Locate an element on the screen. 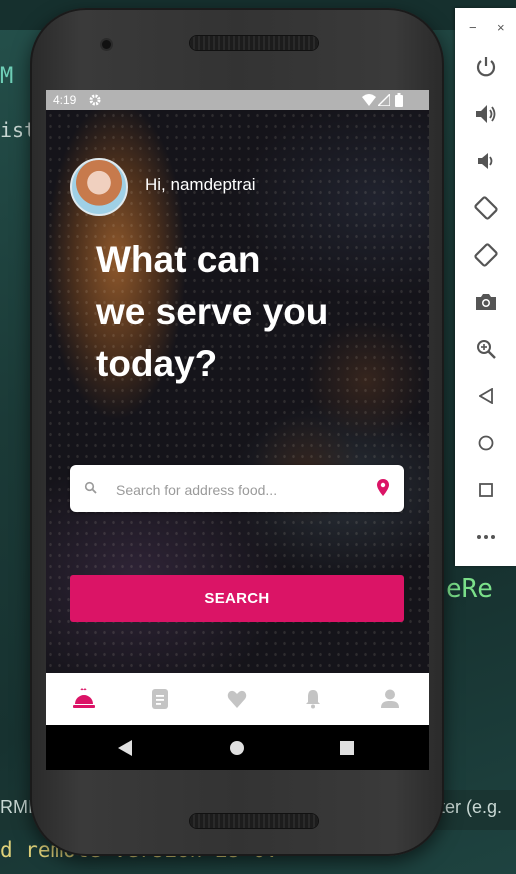 The height and width of the screenshot is (874, 516). nav-home-button is located at coordinates (237, 748).